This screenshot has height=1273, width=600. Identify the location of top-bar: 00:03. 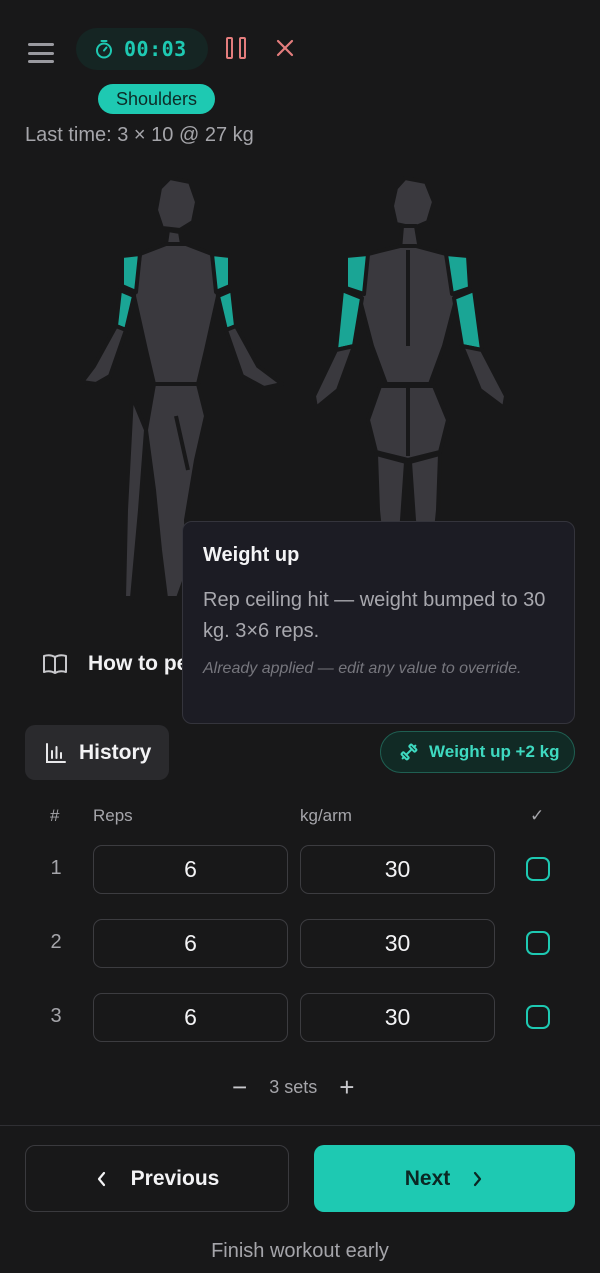
(300, 55).